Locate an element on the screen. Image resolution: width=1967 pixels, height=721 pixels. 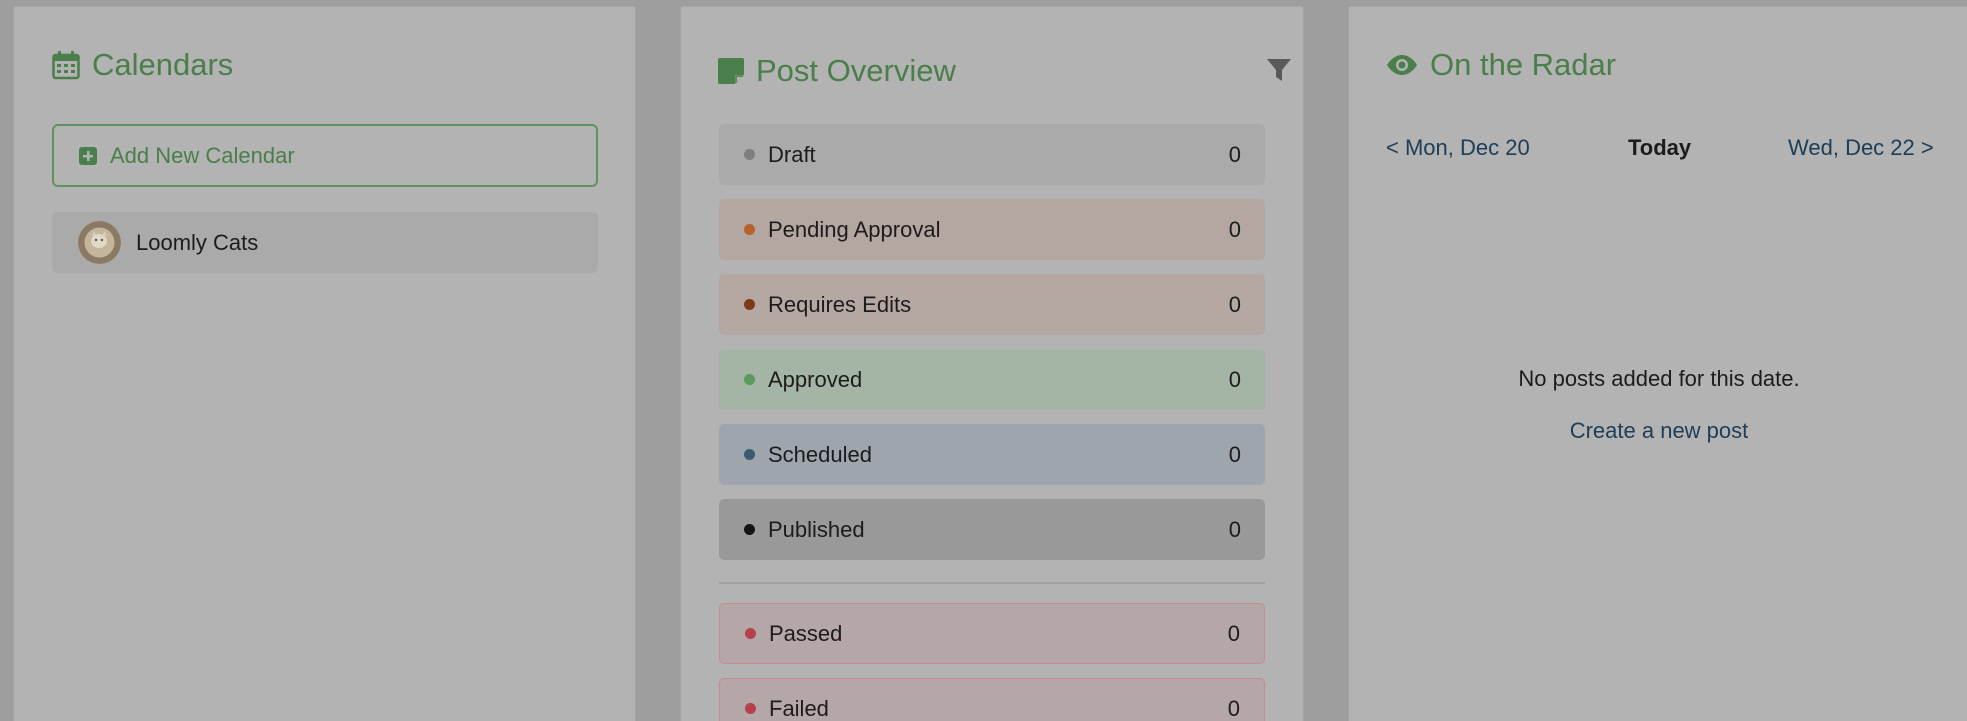
status-row-requires-edits: Requires Edits 0 is located at coordinates (992, 304).